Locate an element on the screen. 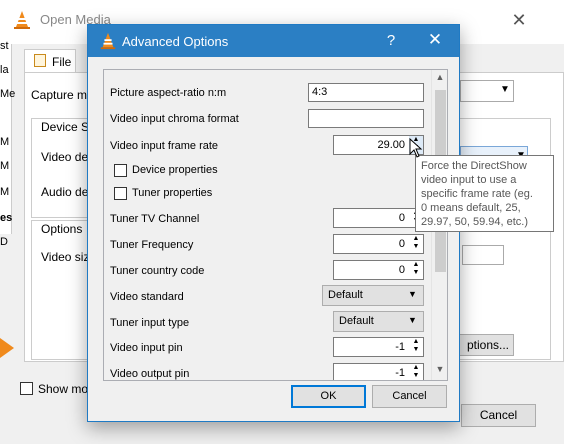  tuner-frequency-spin-buttons: ▲ ▼ is located at coordinates (416, 244).